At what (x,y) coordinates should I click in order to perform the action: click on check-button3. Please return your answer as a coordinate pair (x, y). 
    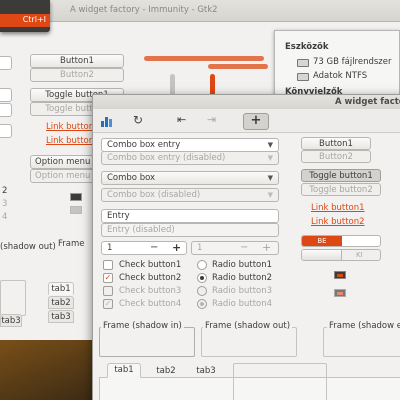
    Looking at the image, I should click on (108, 291).